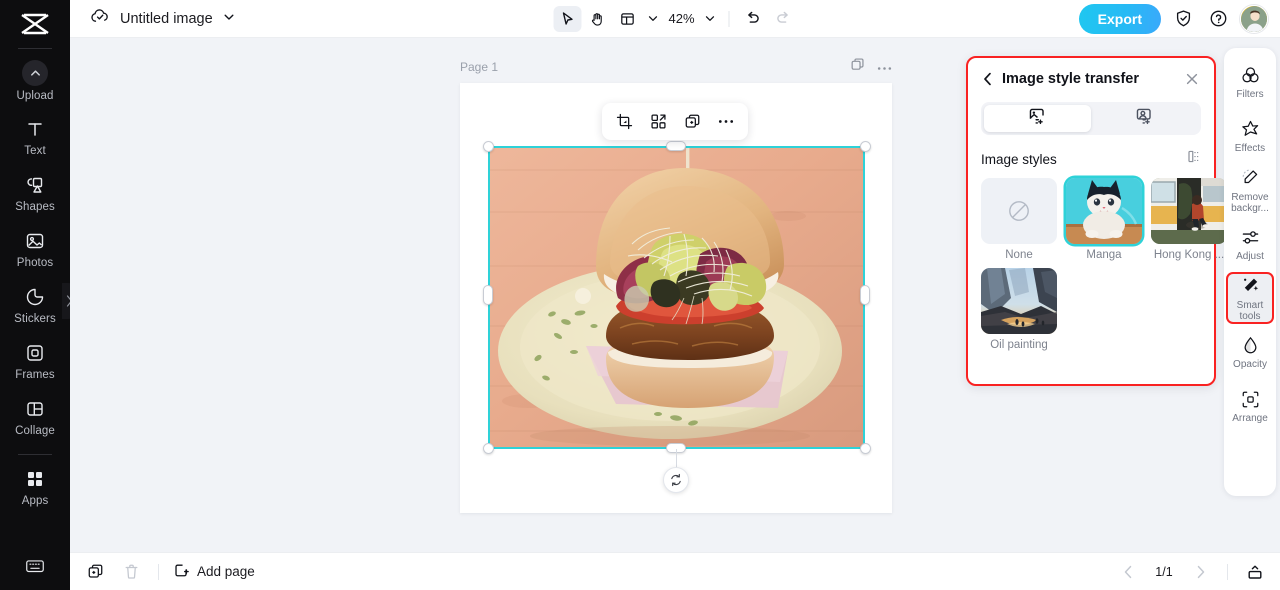 The image size is (1280, 590). I want to click on style-option-none: None, so click(1019, 219).